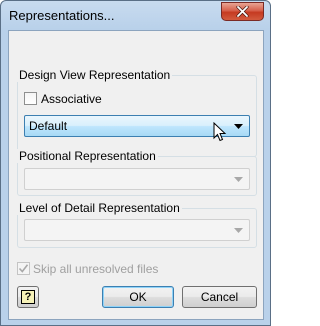 This screenshot has width=320, height=326. I want to click on positional-combo, so click(137, 179).